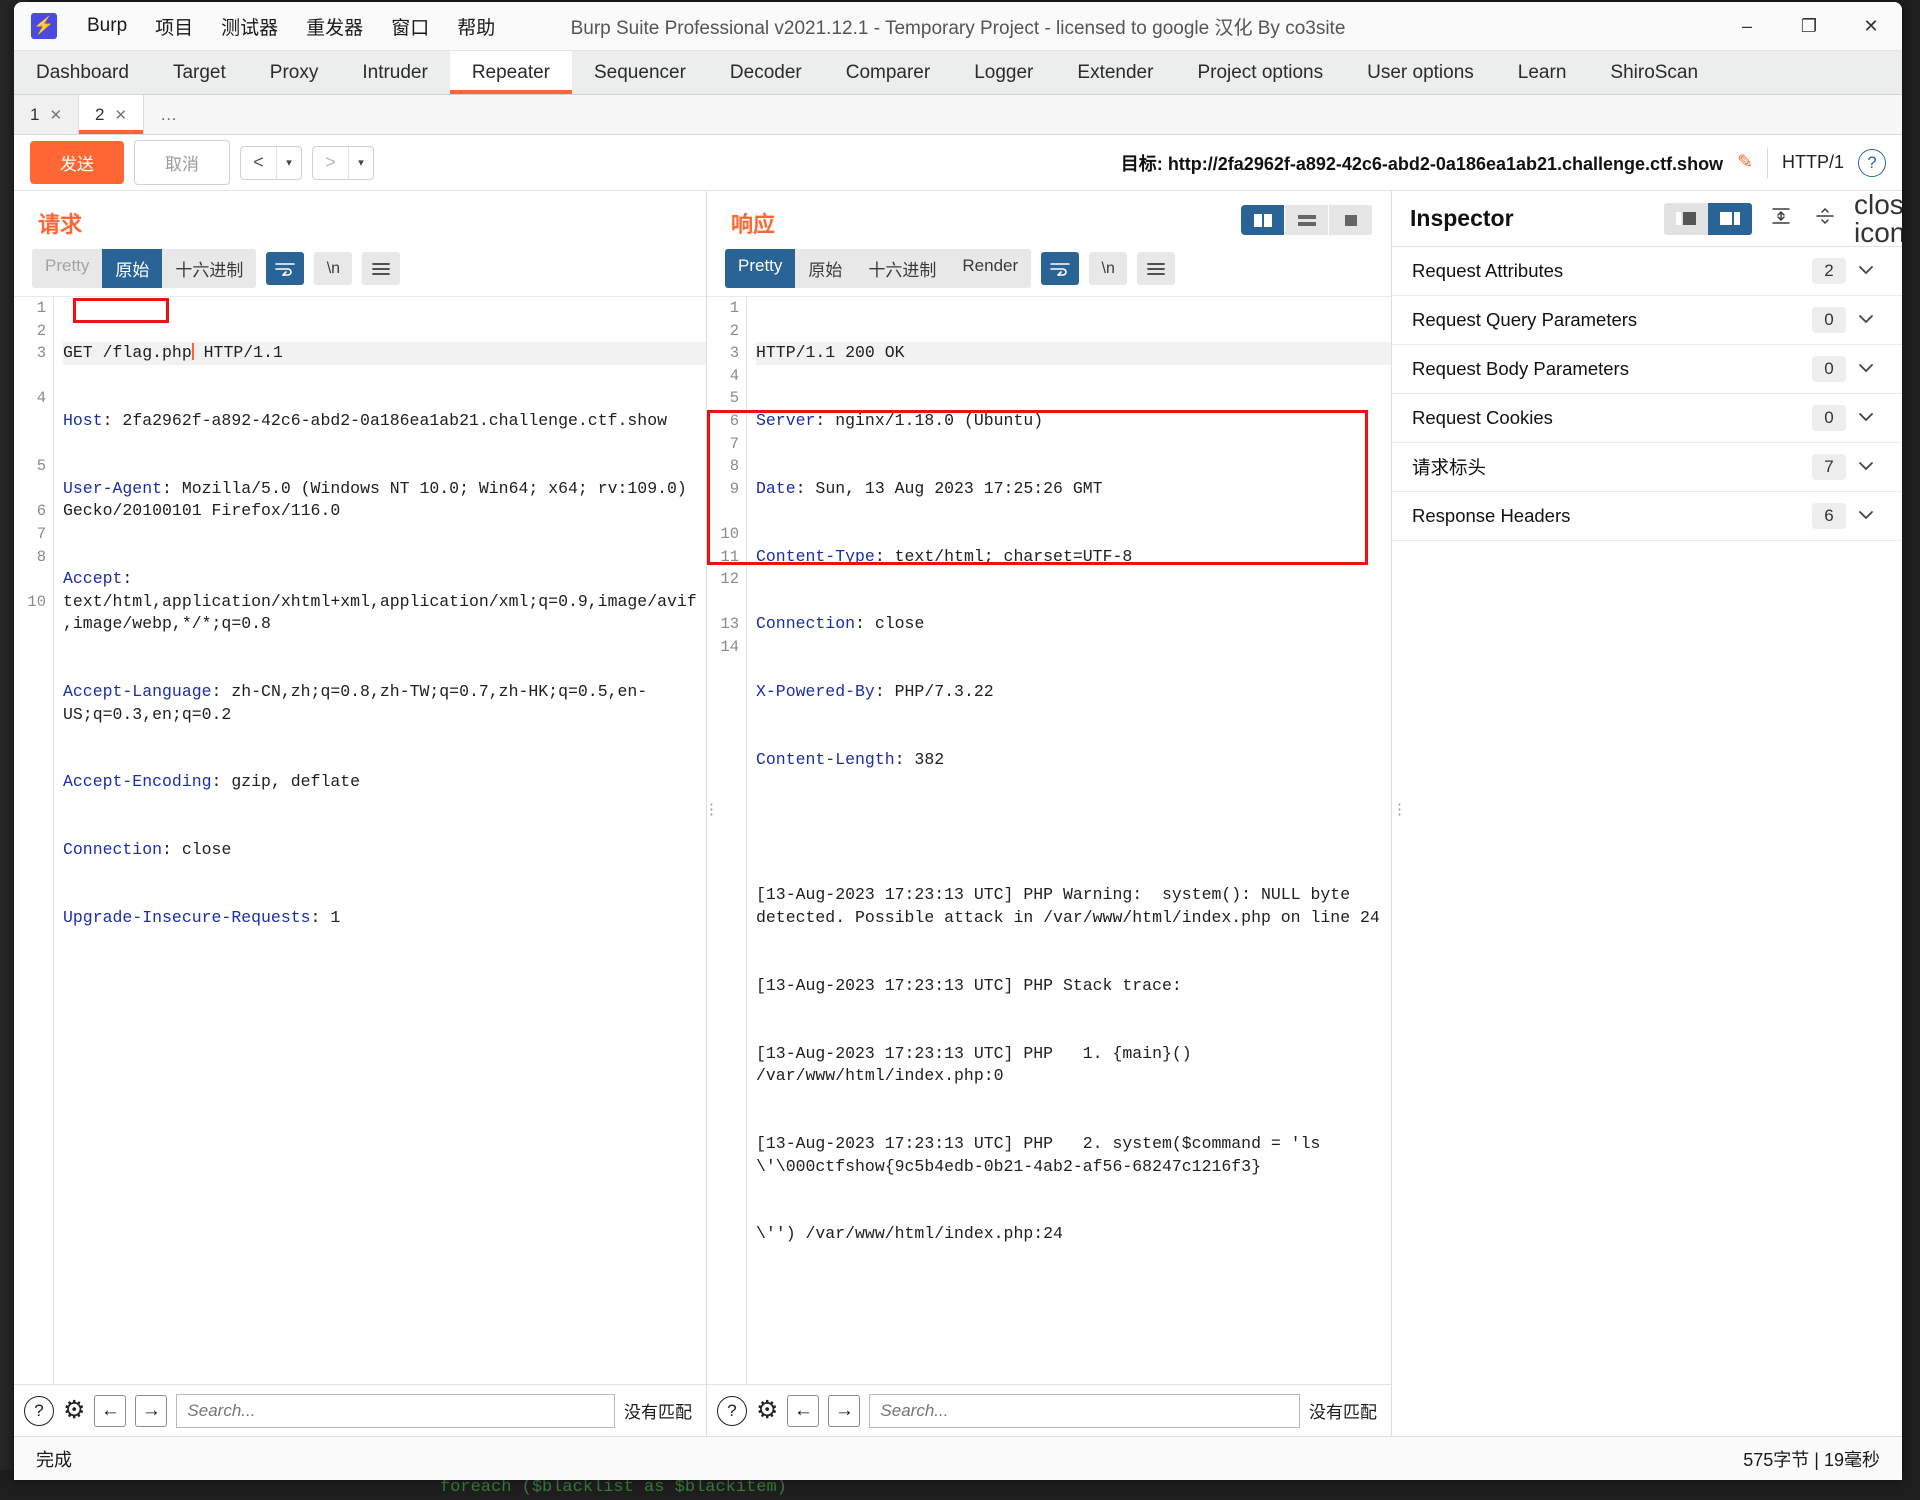 The height and width of the screenshot is (1500, 1920). Describe the element at coordinates (35, 114) in the screenshot. I see `repeater-tab-1-label: 1` at that location.